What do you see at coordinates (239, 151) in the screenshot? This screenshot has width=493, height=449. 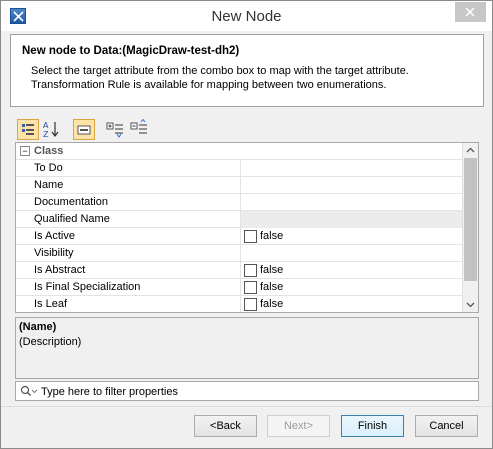 I see `group-row-class: − Class` at bounding box center [239, 151].